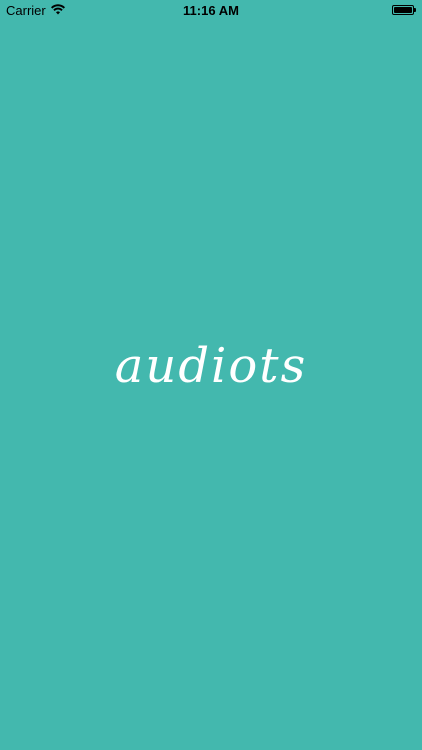 The height and width of the screenshot is (750, 422). I want to click on status-time: 11:16 AM, so click(211, 10).